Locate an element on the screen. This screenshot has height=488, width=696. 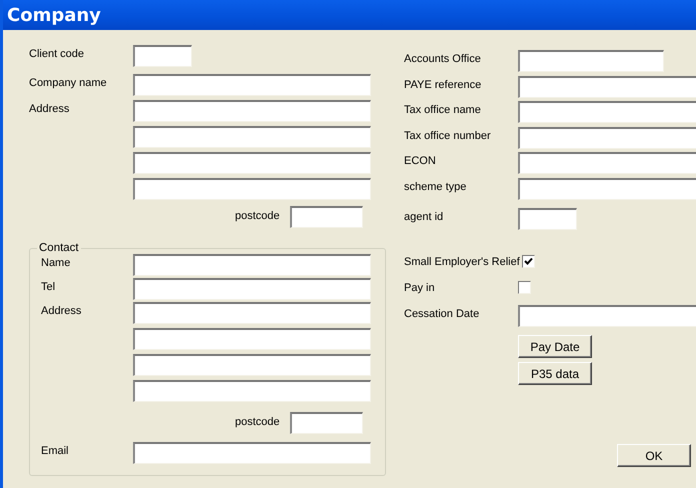
field-label: Tax office name is located at coordinates (443, 109).